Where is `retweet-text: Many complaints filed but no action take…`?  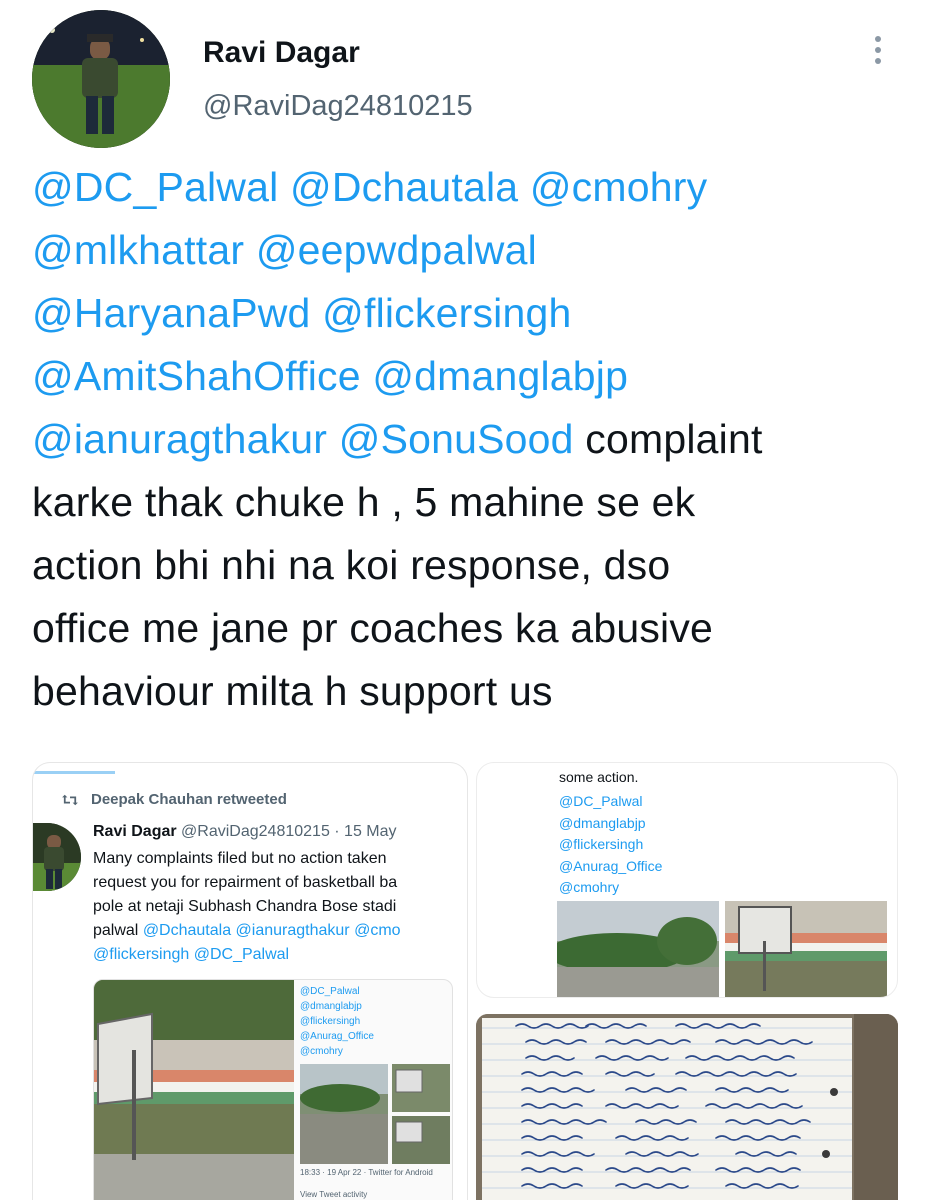
retweet-text: Many complaints filed but no action take… is located at coordinates (280, 907).